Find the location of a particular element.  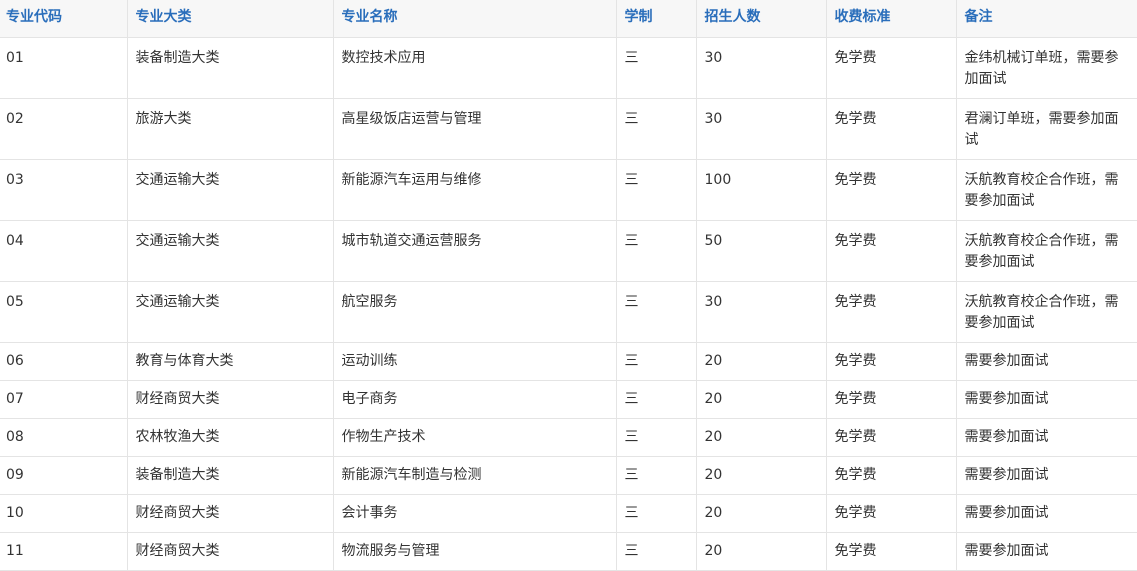

table-row: 06 教育与体育大类 运动训练 三 20 免学费 需要参加面试 is located at coordinates (568, 361).